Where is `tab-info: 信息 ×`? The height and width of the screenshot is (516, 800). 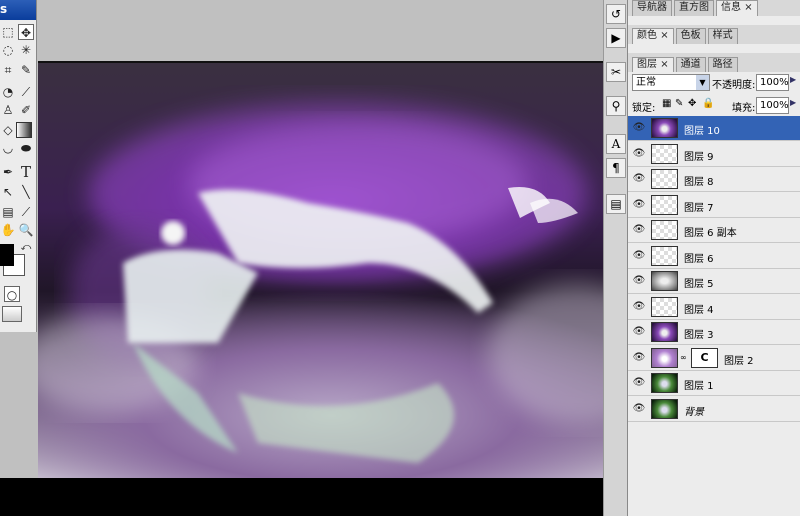 tab-info: 信息 × is located at coordinates (737, 8).